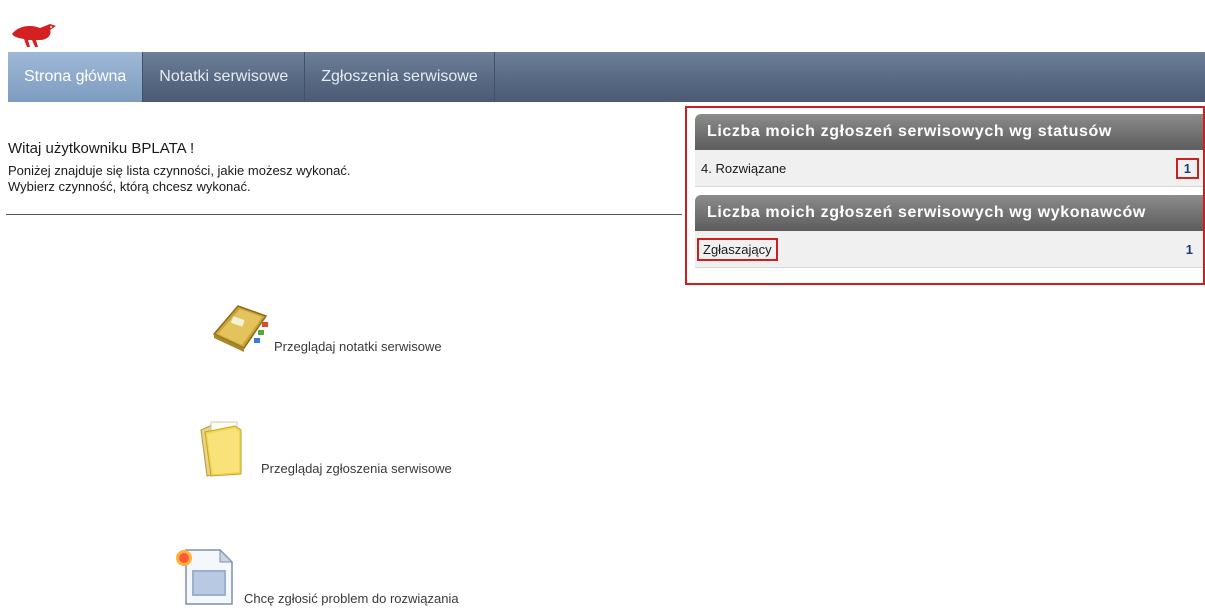  What do you see at coordinates (224, 77) in the screenshot?
I see `tab-service-notes: Notatki serwisowe` at bounding box center [224, 77].